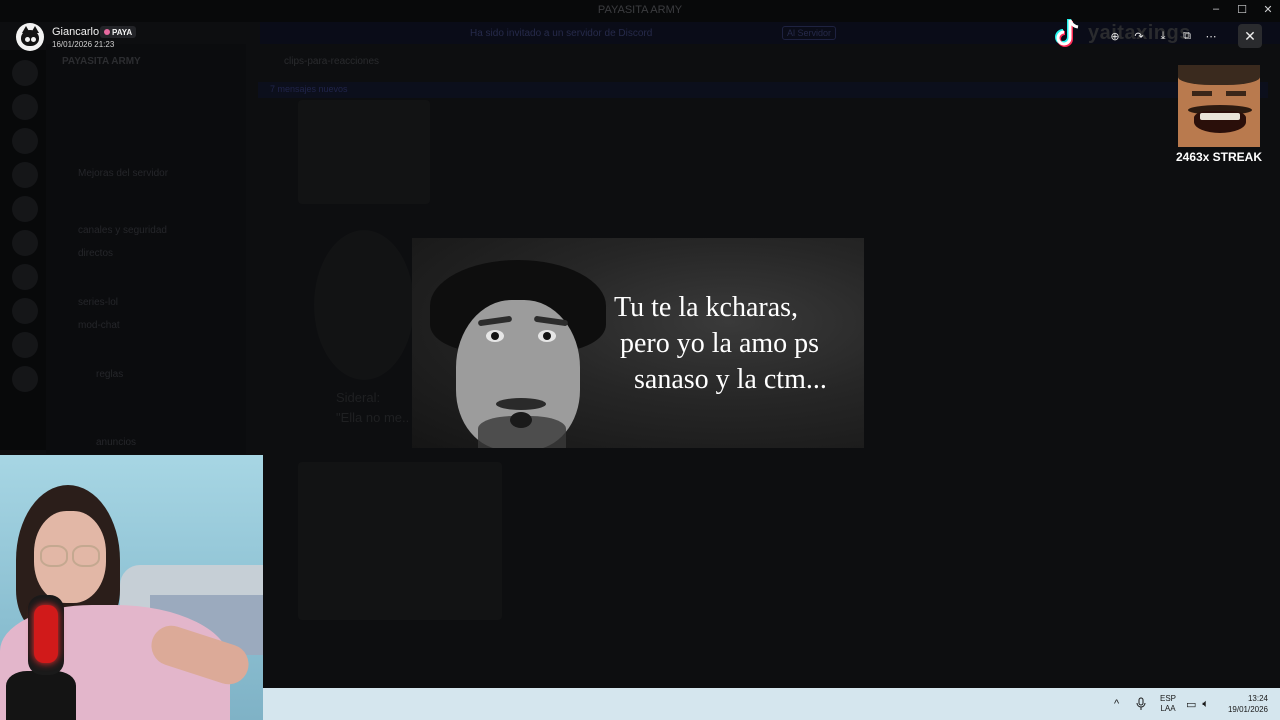 Image resolution: width=1280 pixels, height=720 pixels. What do you see at coordinates (771, 704) in the screenshot?
I see `taskbar` at bounding box center [771, 704].